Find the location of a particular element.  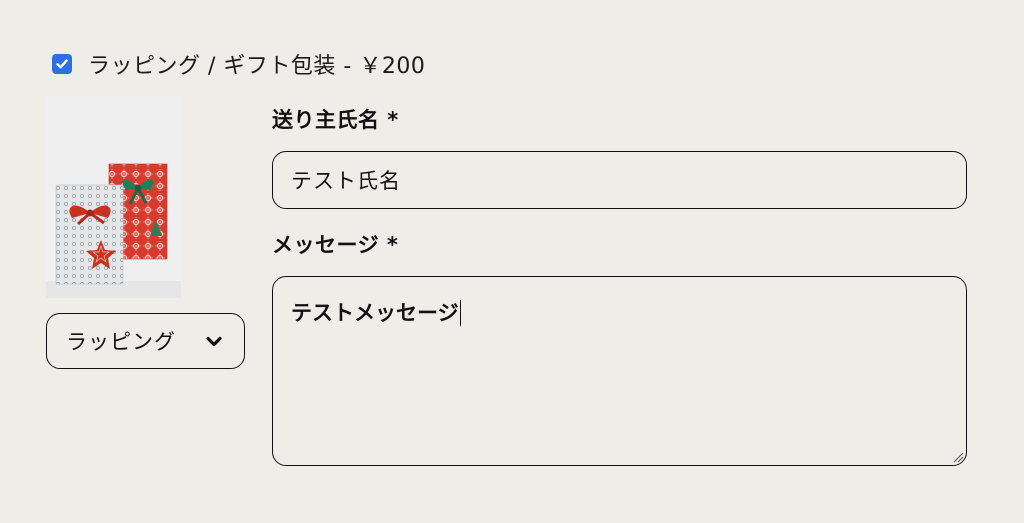

check-icon is located at coordinates (62, 64).